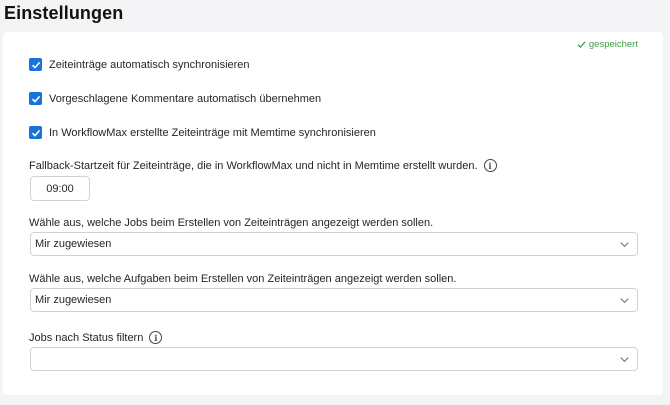 This screenshot has height=405, width=670. Describe the element at coordinates (613, 44) in the screenshot. I see `saved-label: gespeichert` at that location.